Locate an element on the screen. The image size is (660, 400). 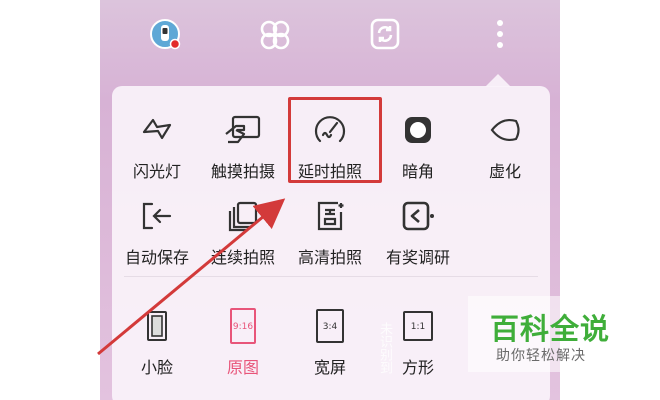
watermark: 百科全说 助你轻松解决 is located at coordinates (553, 334).